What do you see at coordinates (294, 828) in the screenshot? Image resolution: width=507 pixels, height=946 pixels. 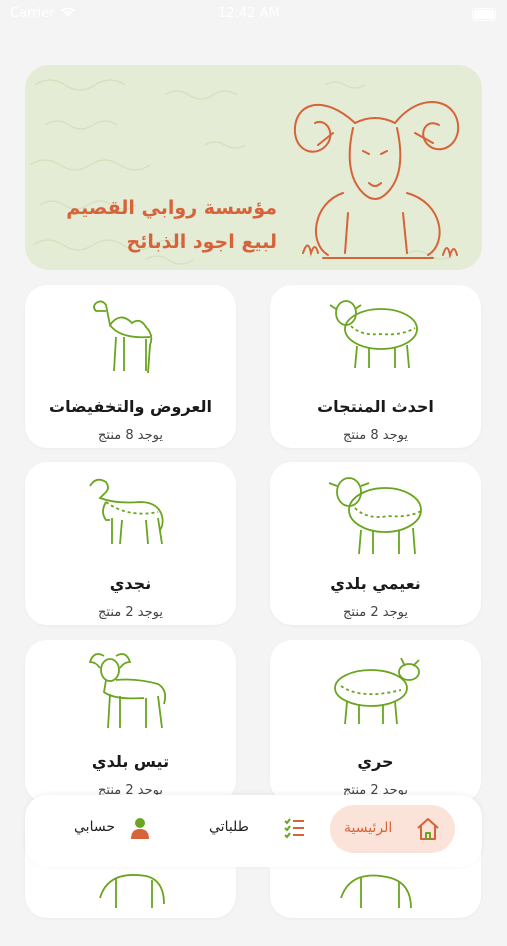 I see `orders-list-icon` at bounding box center [294, 828].